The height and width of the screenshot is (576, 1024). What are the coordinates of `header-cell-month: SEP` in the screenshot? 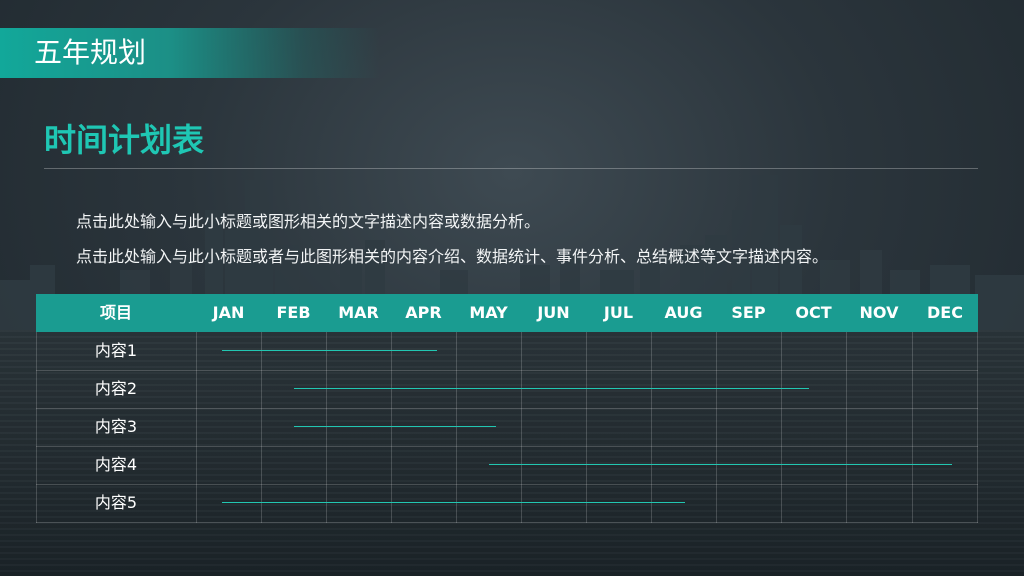 It's located at (748, 312).